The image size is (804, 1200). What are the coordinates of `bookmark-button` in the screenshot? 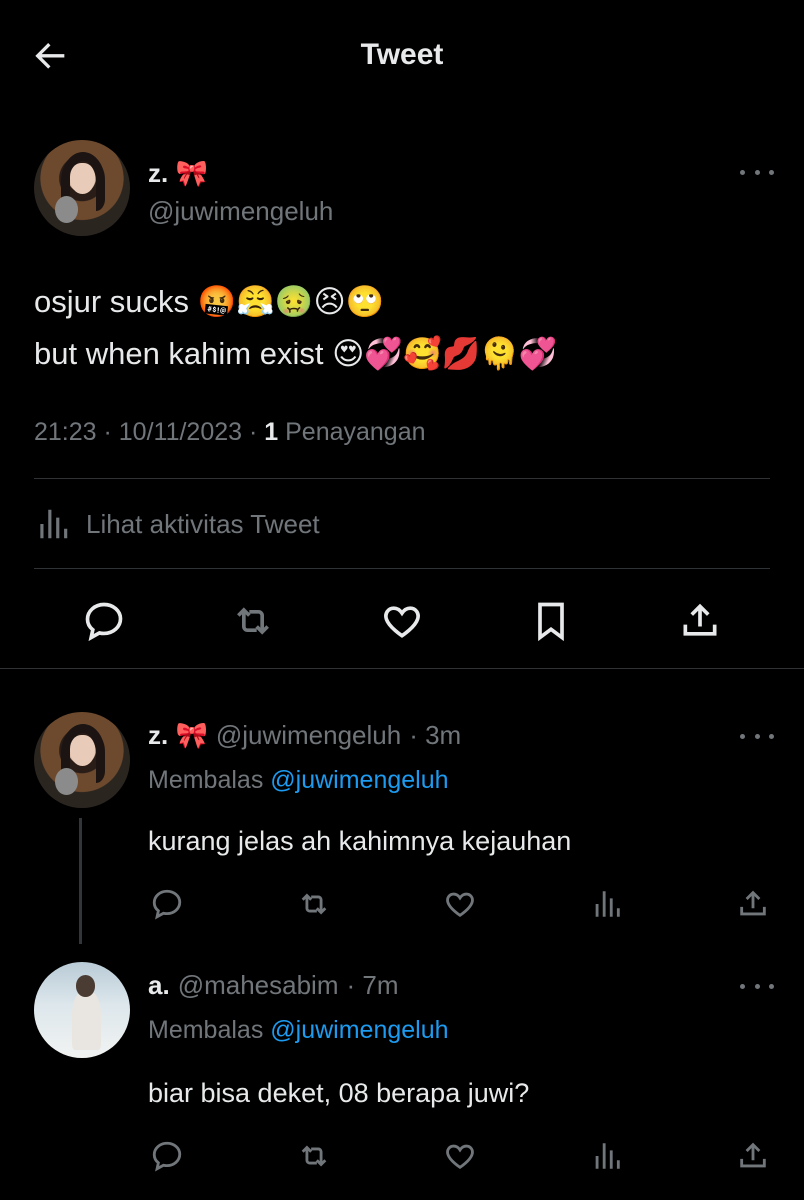 It's located at (551, 621).